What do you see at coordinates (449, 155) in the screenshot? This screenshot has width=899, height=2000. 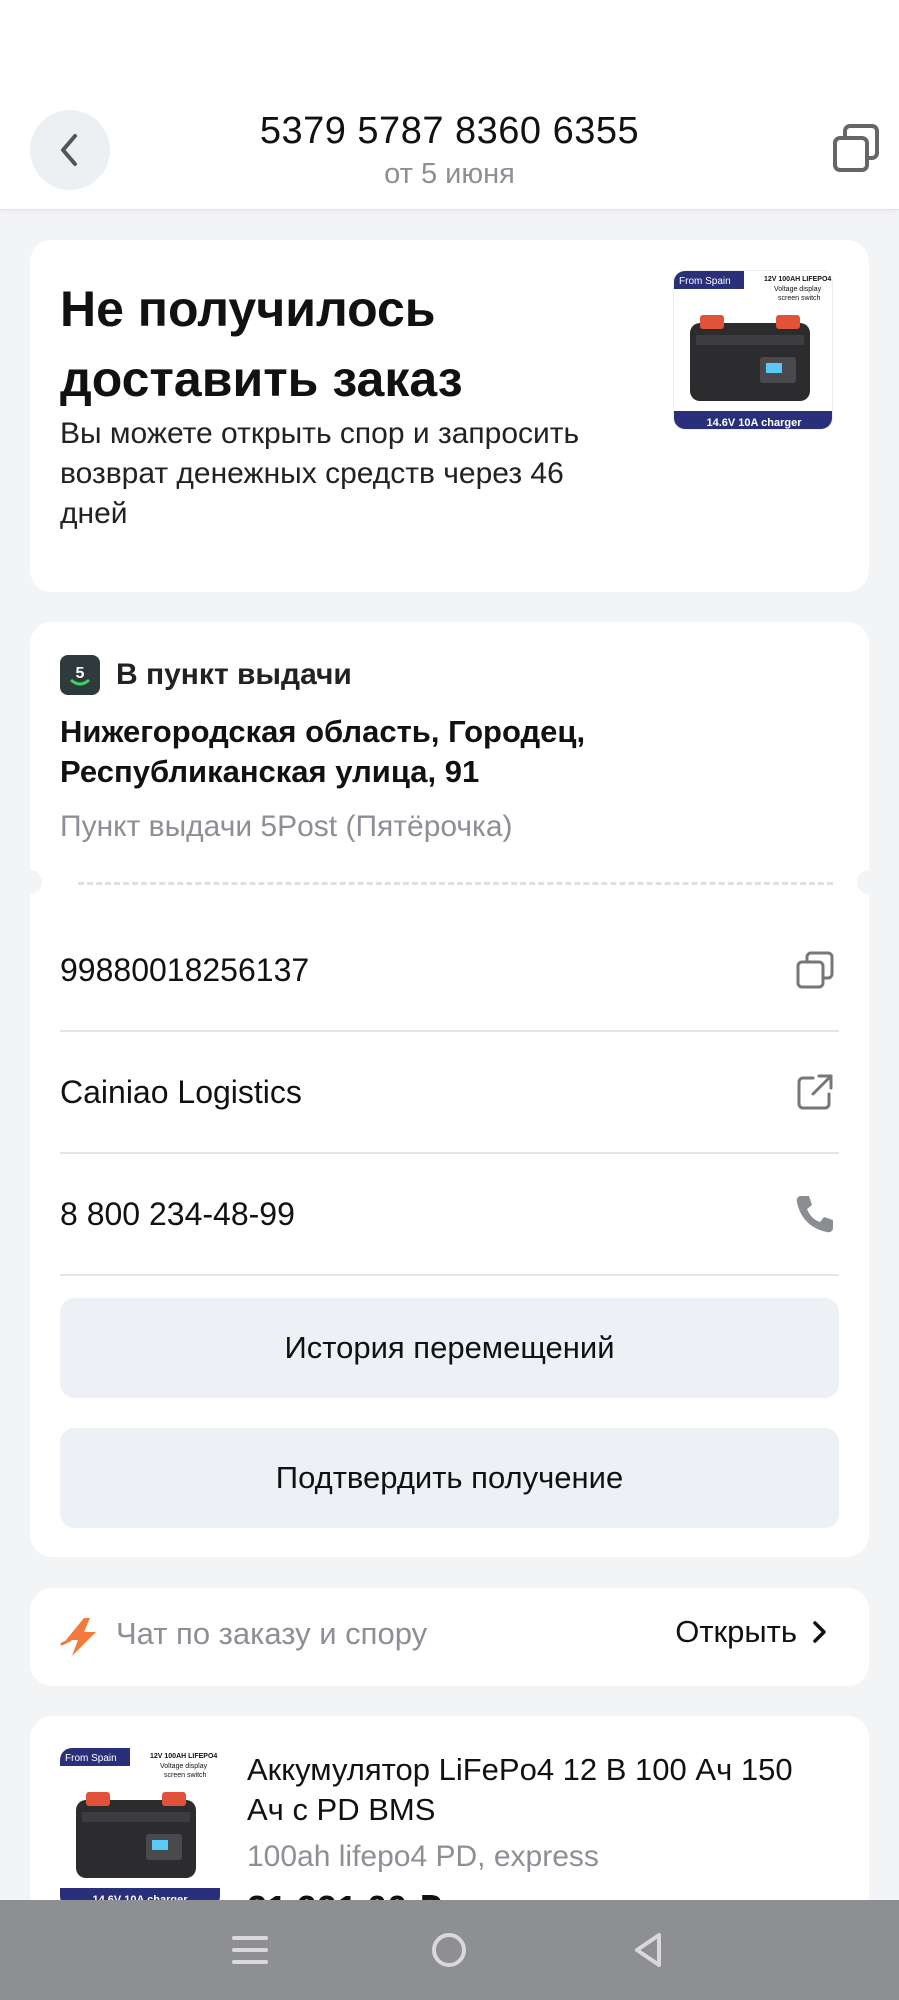 I see `order-header: 5379 5787 8360 6355 от 5 июня` at bounding box center [449, 155].